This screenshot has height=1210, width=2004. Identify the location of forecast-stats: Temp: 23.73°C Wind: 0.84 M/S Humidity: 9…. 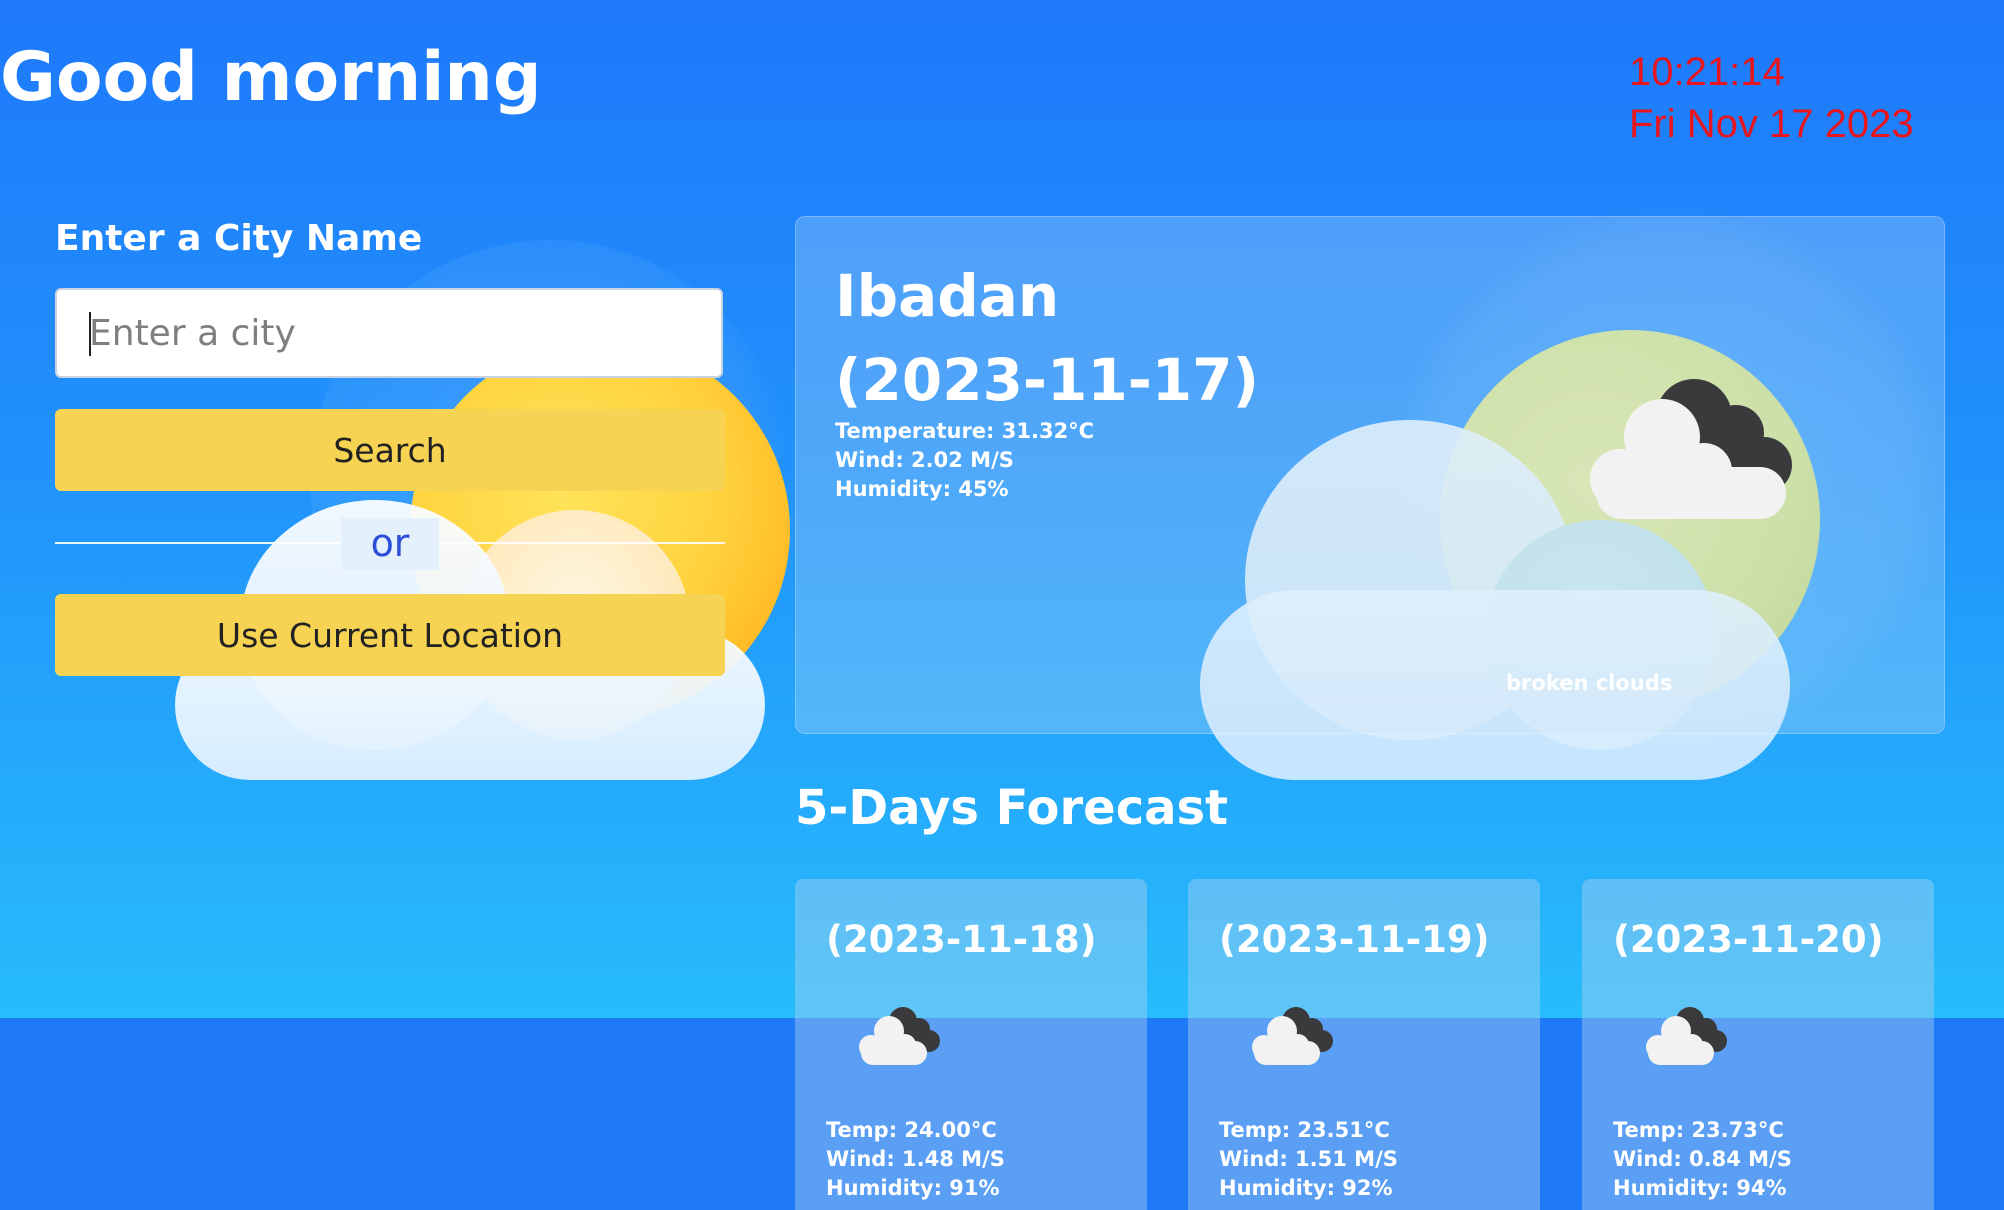
(1702, 1159).